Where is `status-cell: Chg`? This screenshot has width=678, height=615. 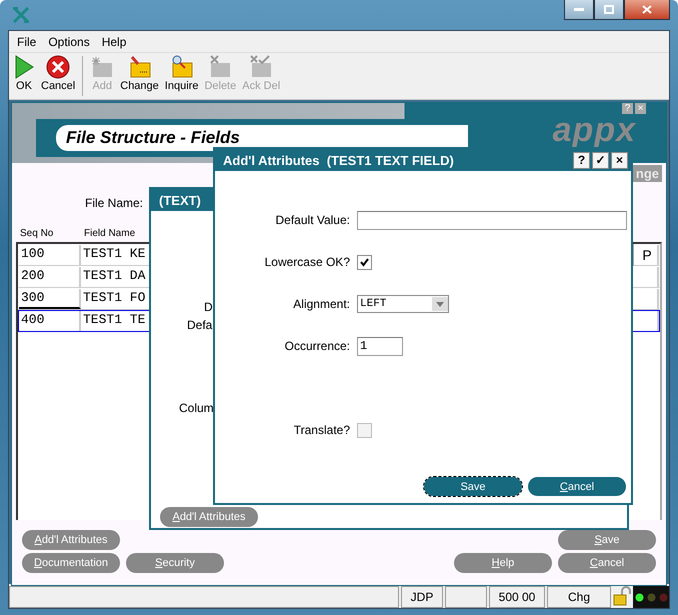 status-cell: Chg is located at coordinates (579, 597).